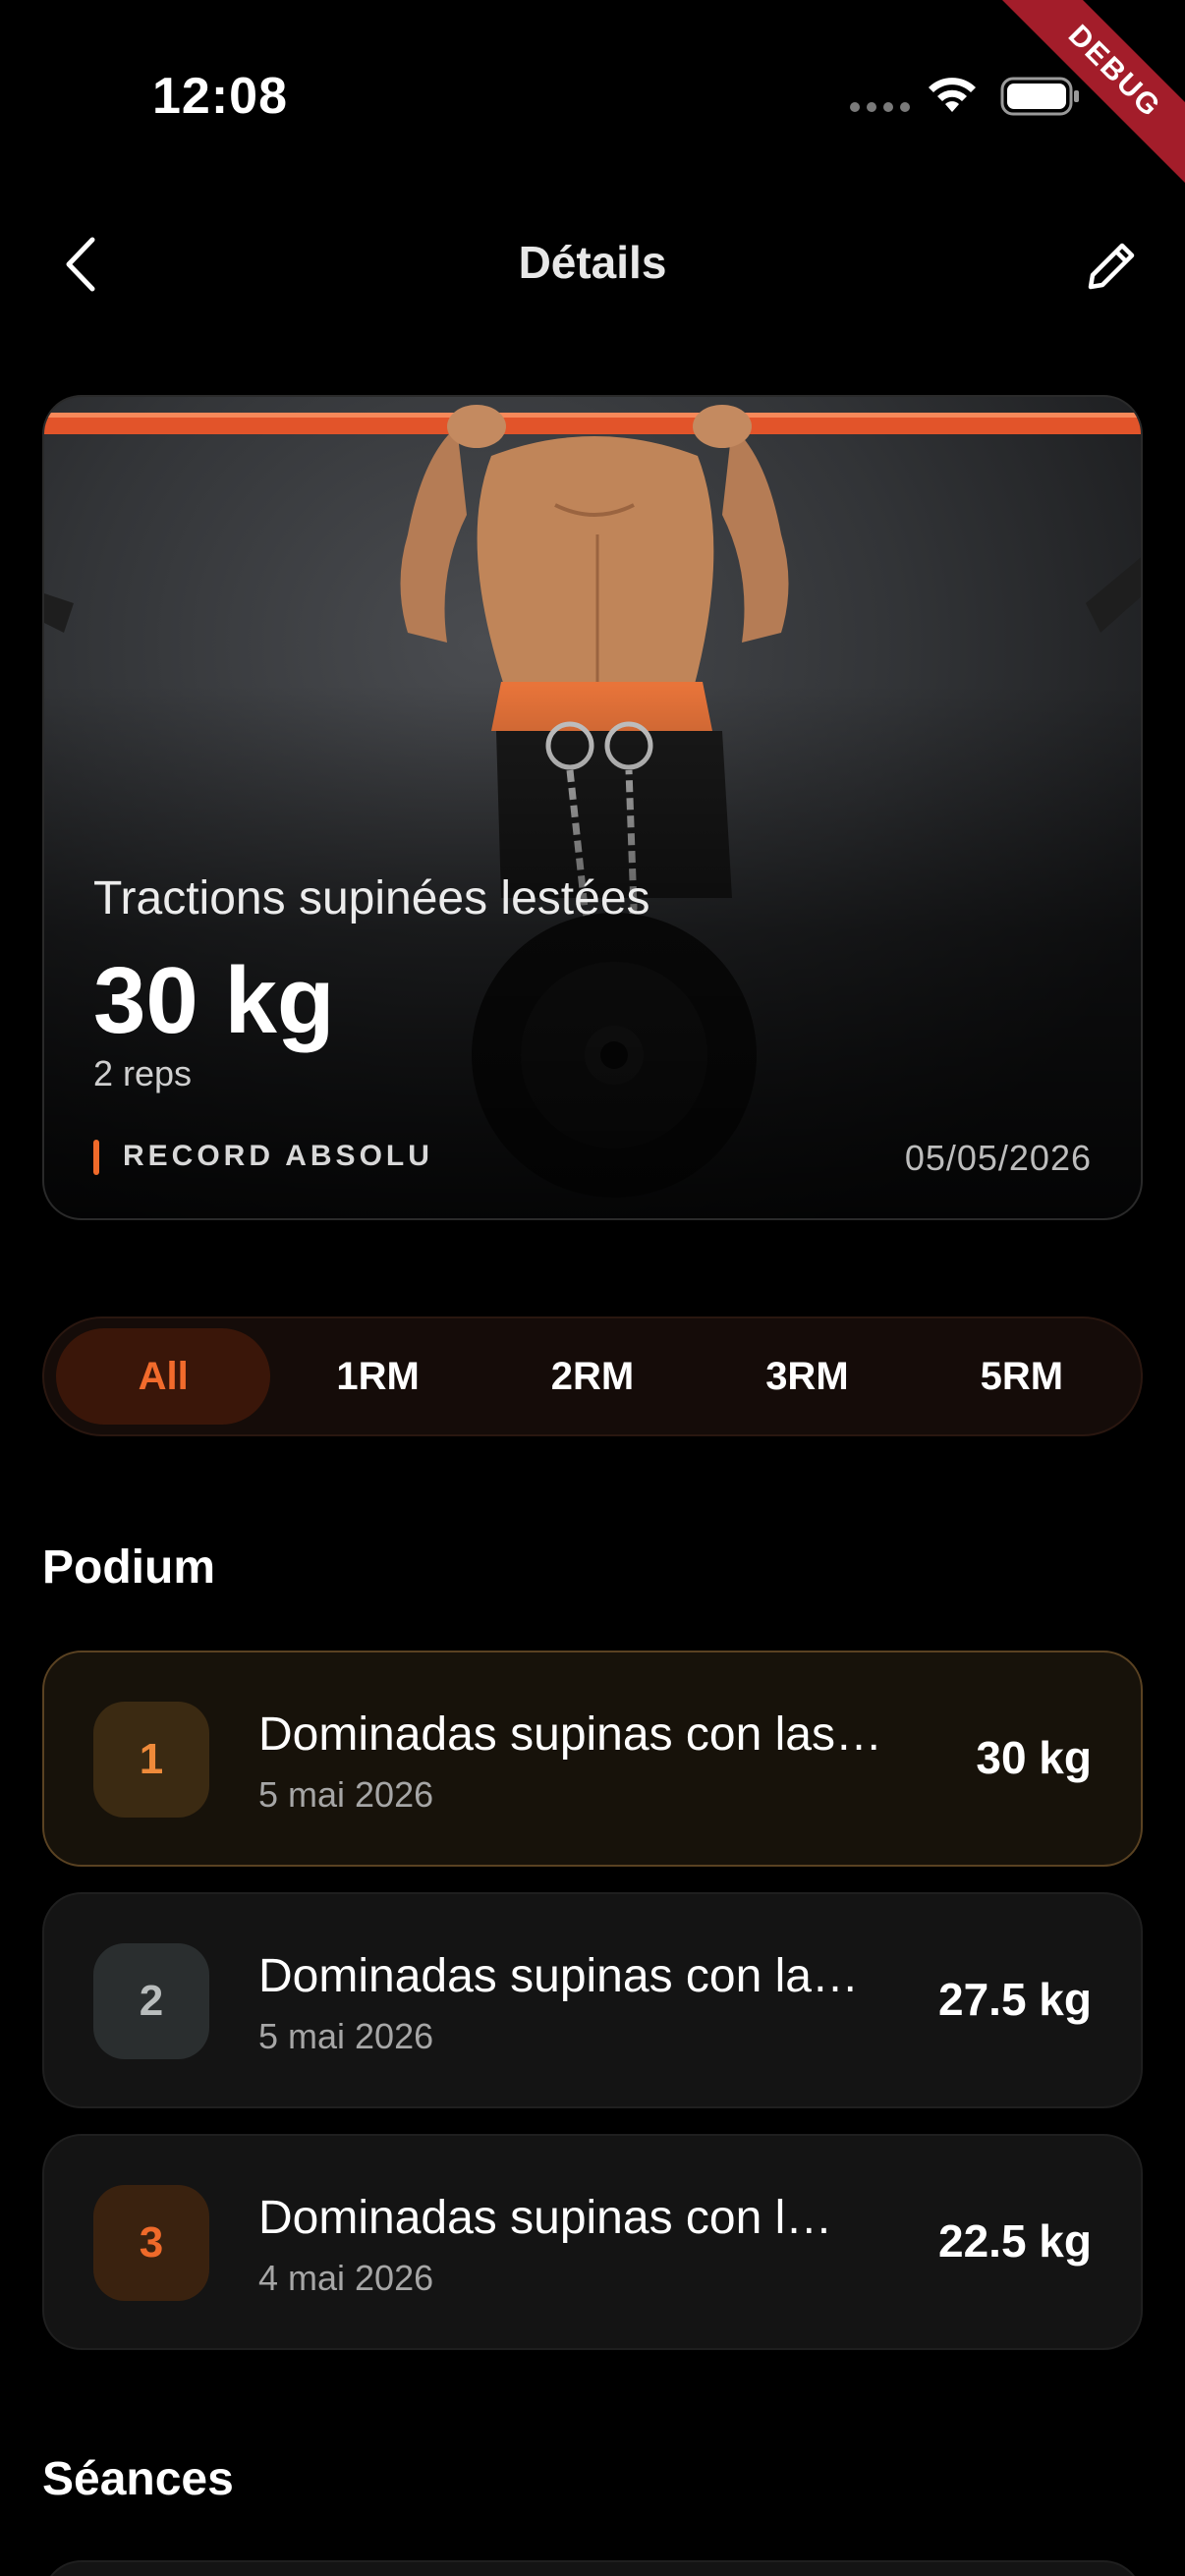 The height and width of the screenshot is (2576, 1185). I want to click on record-badge: RECORD ABSOLU, so click(278, 1156).